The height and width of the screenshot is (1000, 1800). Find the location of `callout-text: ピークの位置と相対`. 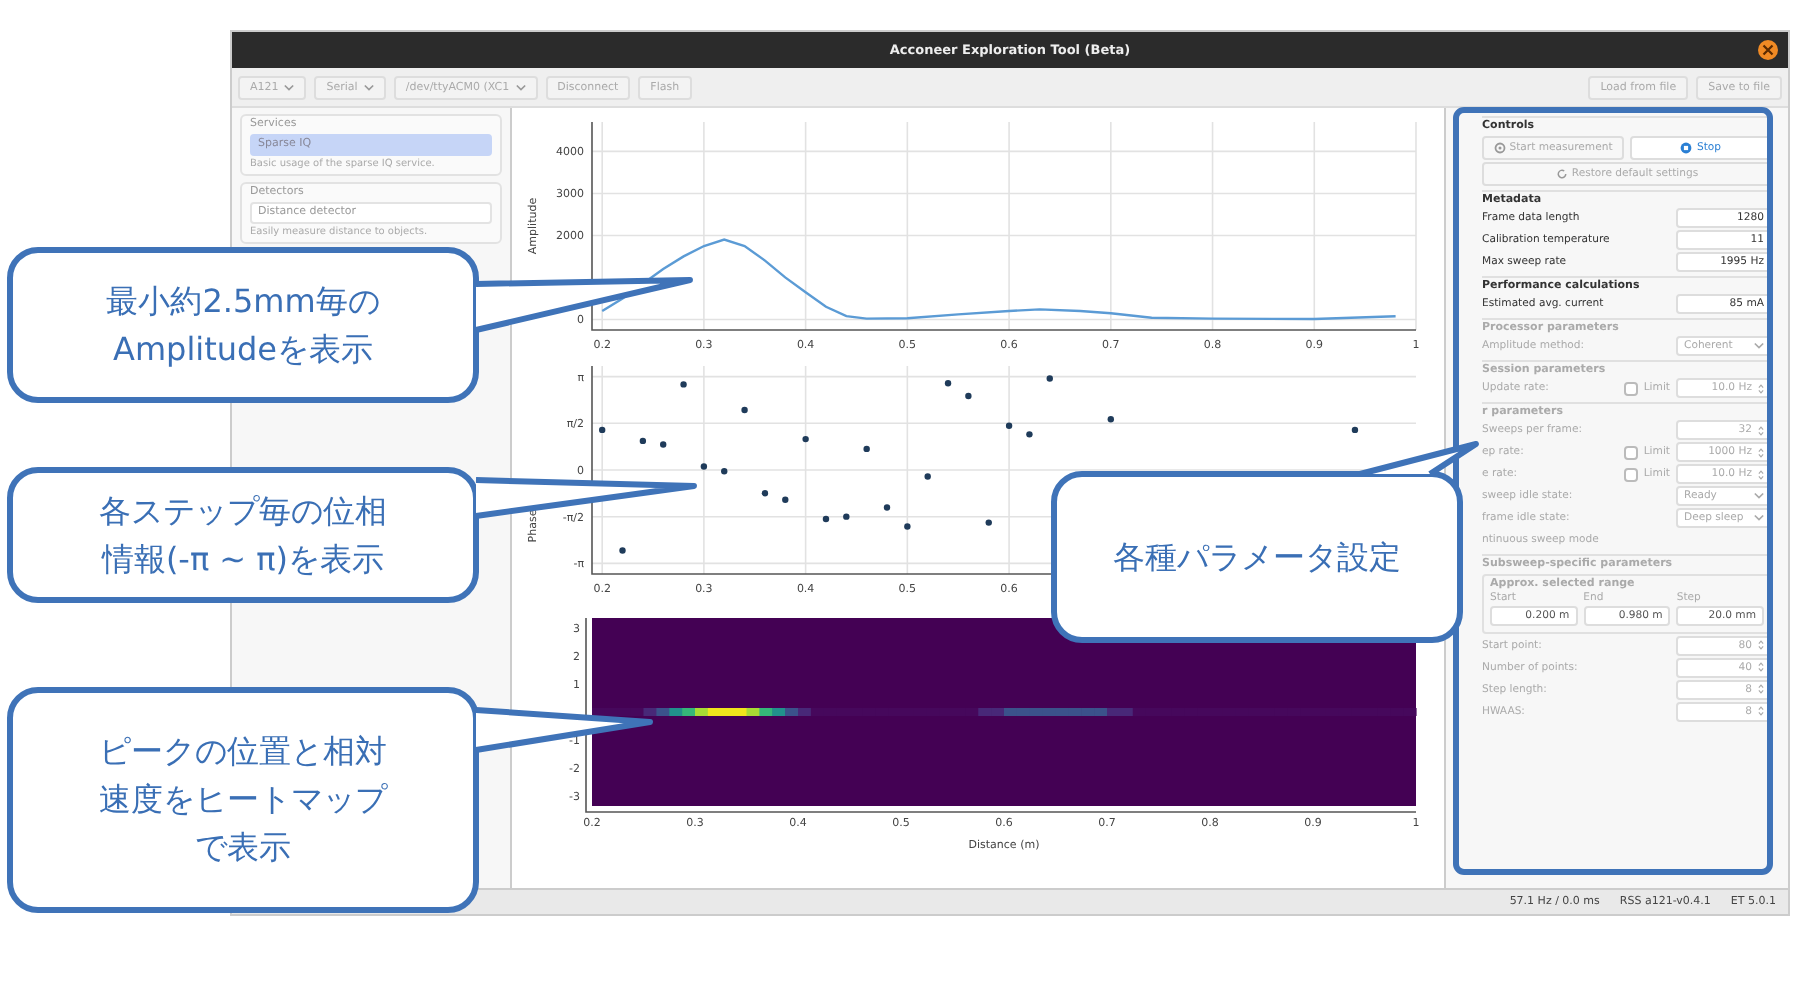

callout-text: ピークの位置と相対 is located at coordinates (243, 752).